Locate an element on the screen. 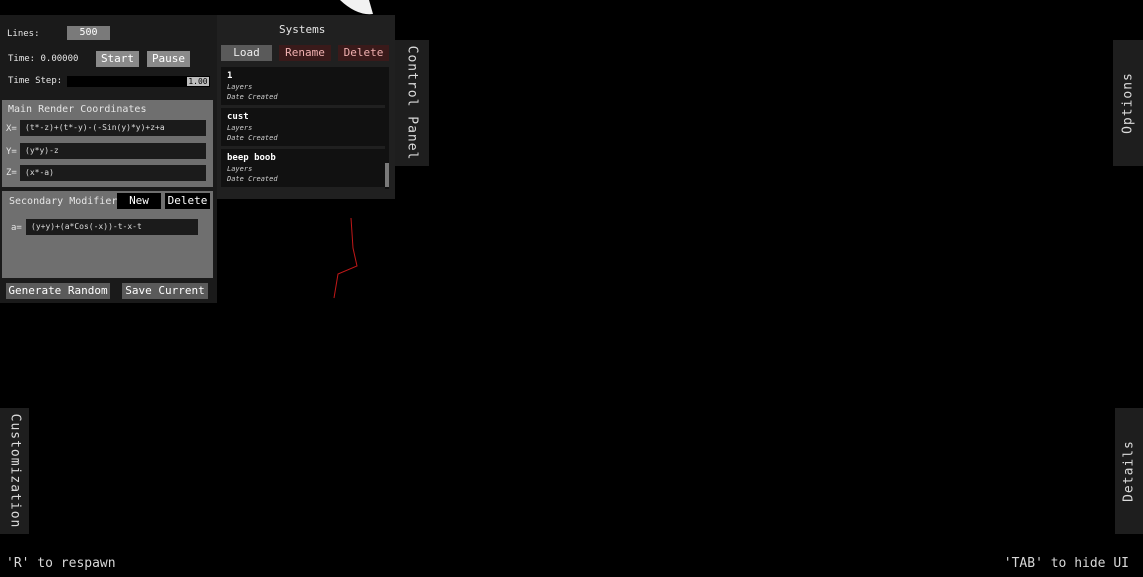  timestep-slider: 1.00 is located at coordinates (138, 81).